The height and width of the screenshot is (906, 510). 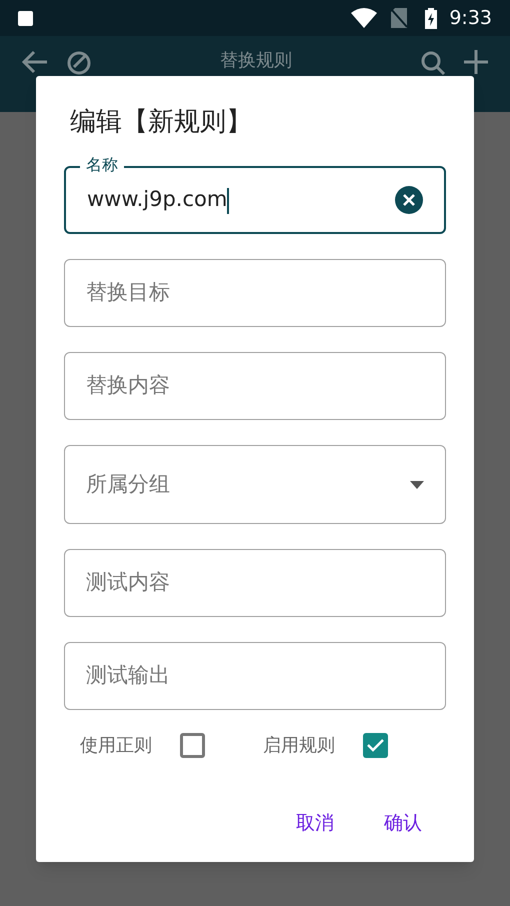 I want to click on input-field: 替换目标, so click(x=255, y=293).